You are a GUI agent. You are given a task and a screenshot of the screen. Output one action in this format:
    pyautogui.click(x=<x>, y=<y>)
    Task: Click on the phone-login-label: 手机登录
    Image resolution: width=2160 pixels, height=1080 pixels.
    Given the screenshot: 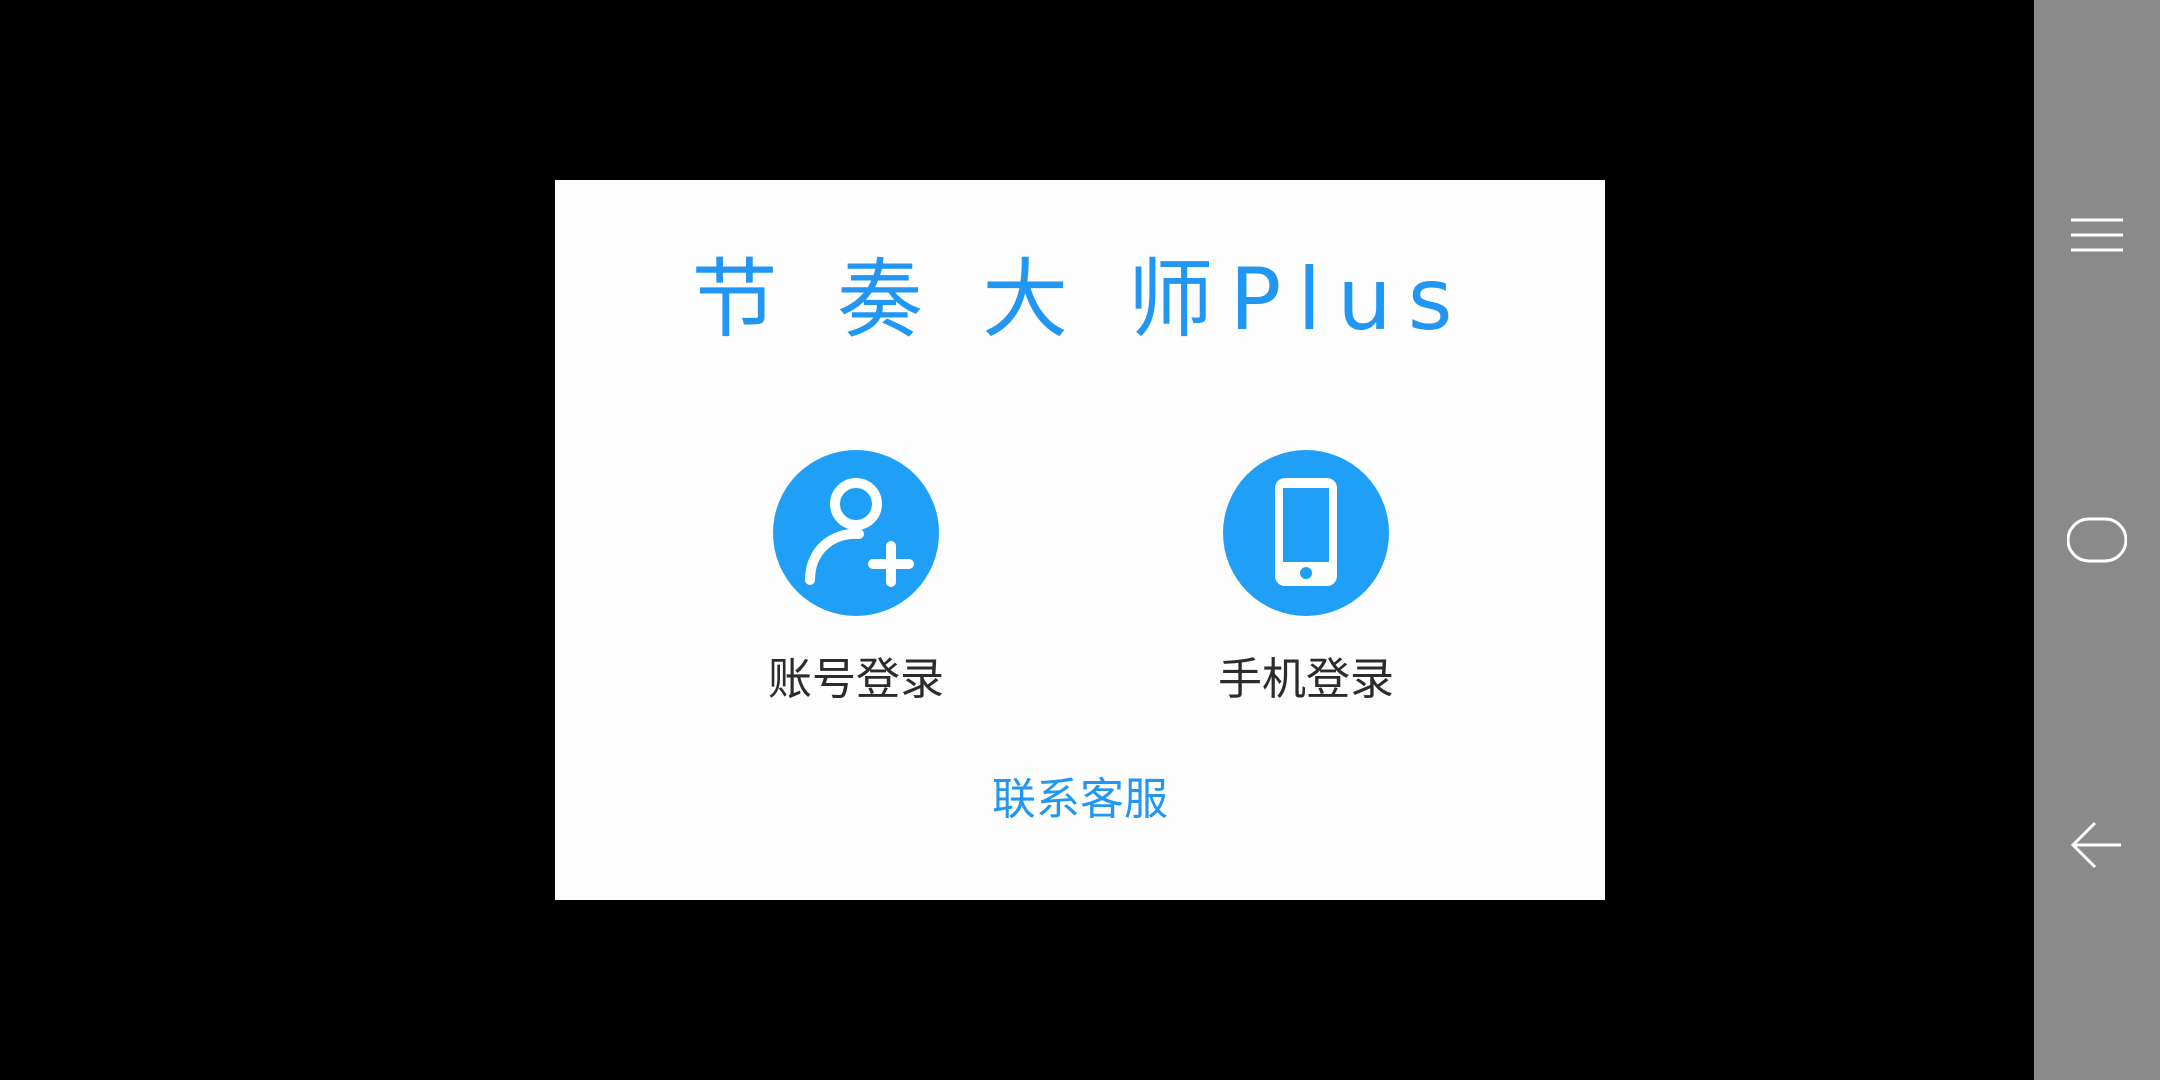 What is the action you would take?
    pyautogui.click(x=1306, y=679)
    